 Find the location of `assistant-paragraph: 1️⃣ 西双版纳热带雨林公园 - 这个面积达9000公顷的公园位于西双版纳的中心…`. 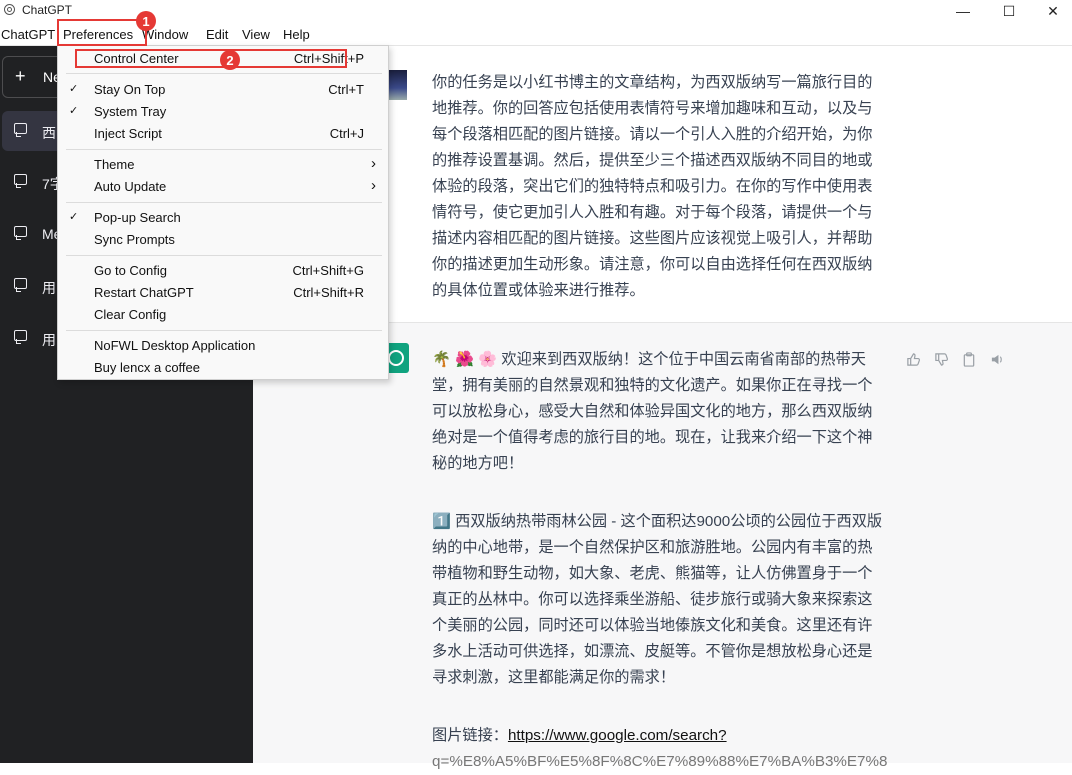

assistant-paragraph: 1️⃣ 西双版纳热带雨林公园 - 这个面积达9000公顷的公园位于西双版纳的中心… is located at coordinates (657, 599).